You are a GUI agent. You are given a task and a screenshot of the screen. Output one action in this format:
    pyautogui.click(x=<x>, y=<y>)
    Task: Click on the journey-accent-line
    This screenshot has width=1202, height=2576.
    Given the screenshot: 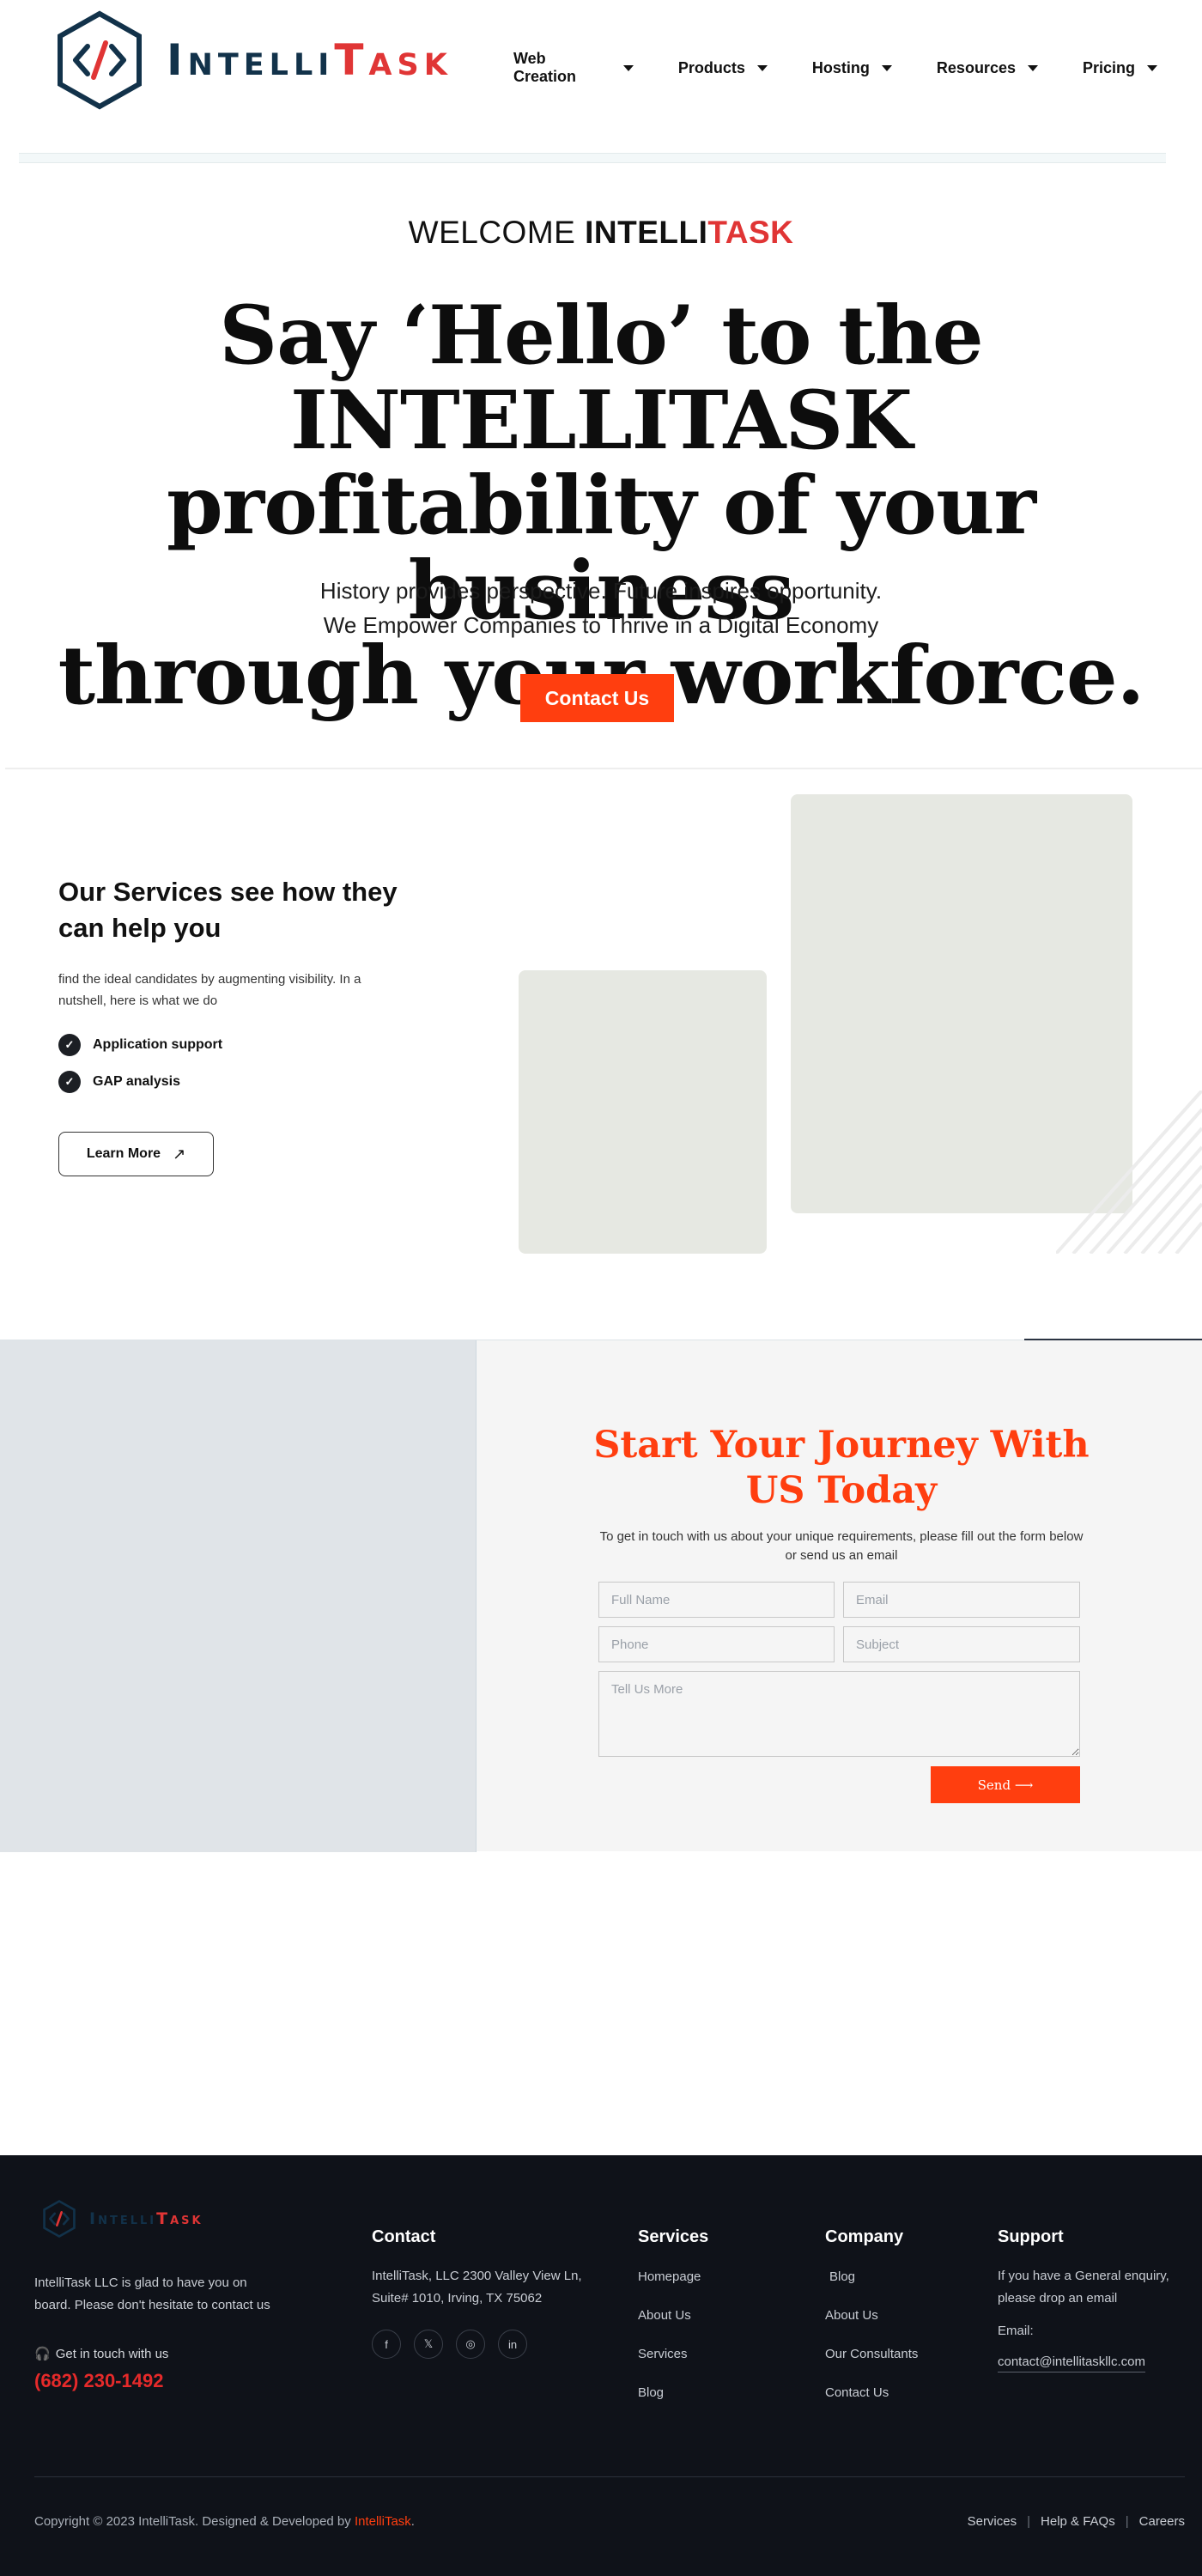 What is the action you would take?
    pyautogui.click(x=1113, y=1339)
    